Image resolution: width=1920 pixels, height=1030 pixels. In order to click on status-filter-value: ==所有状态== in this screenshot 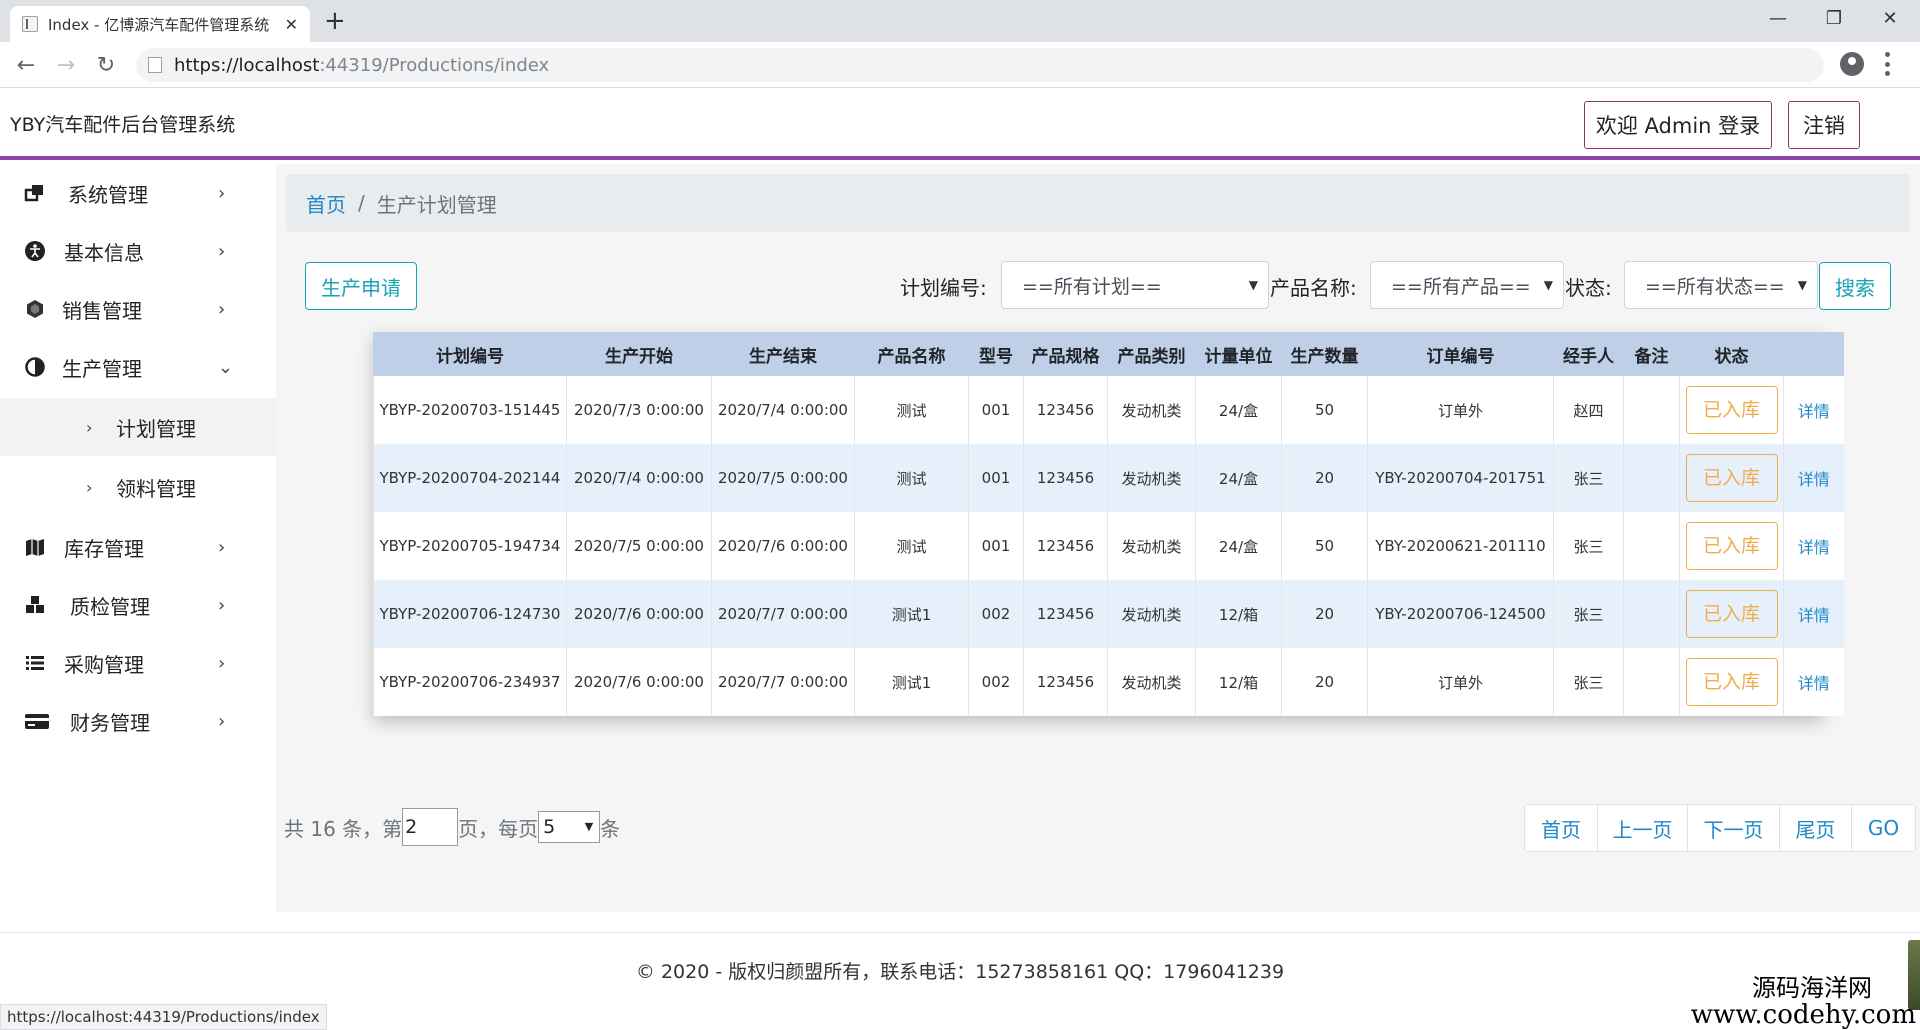, I will do `click(1715, 286)`.